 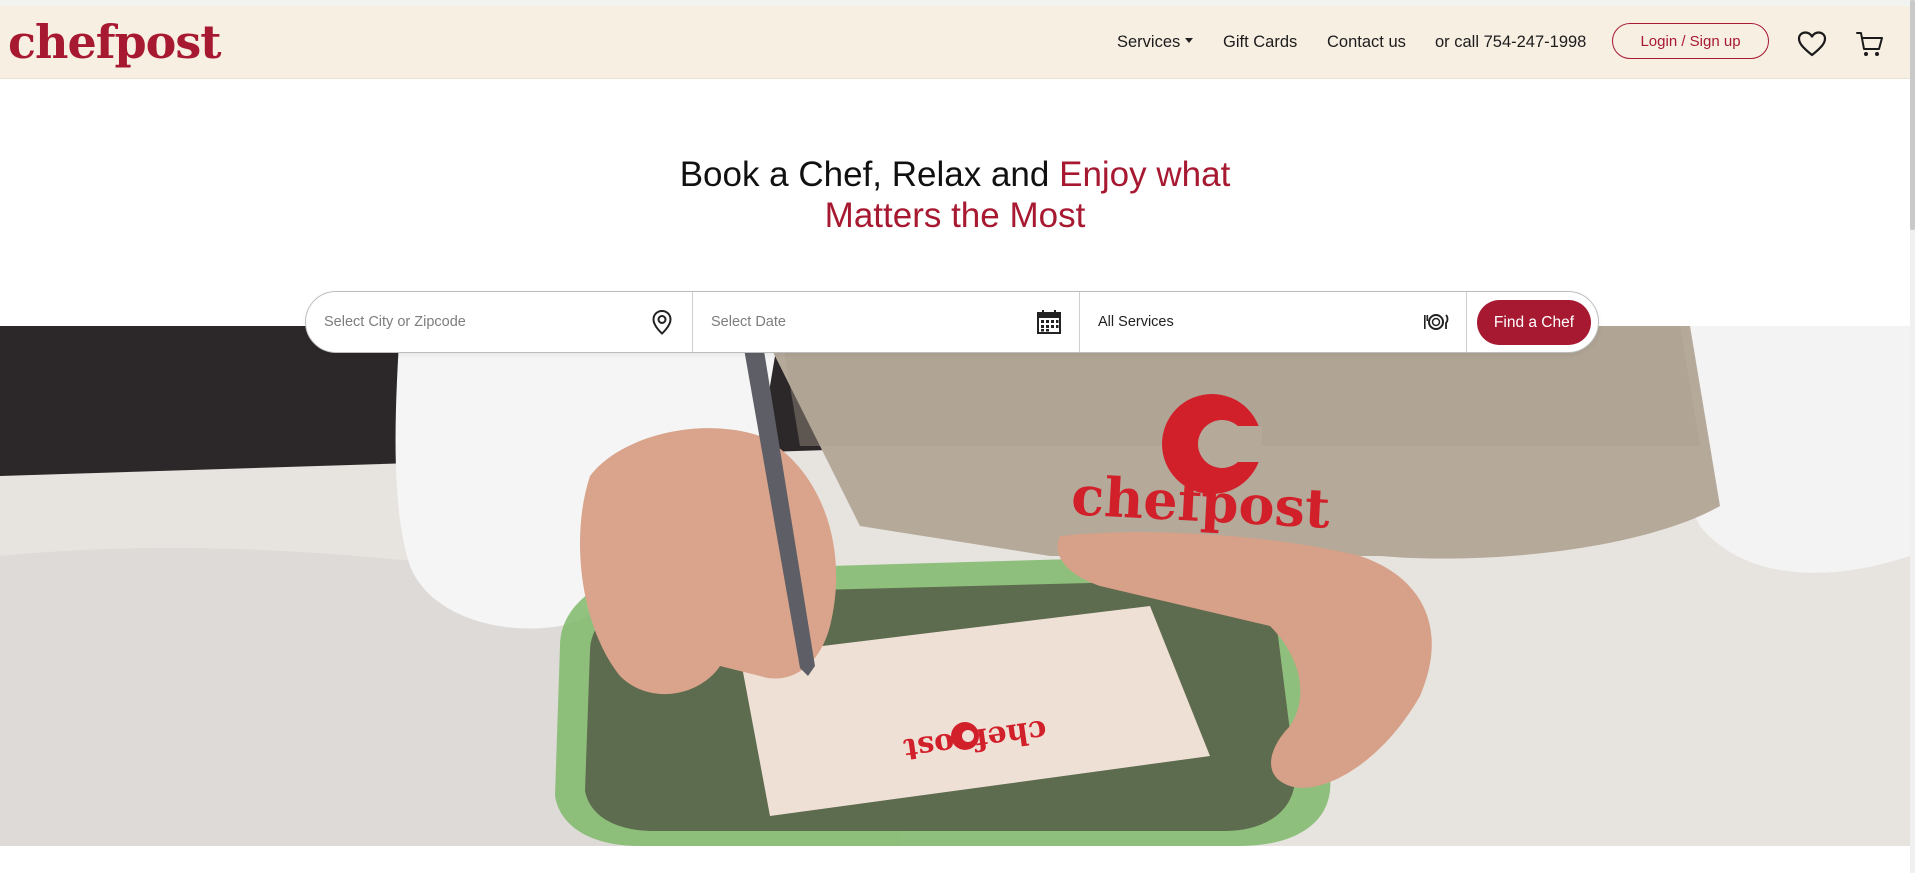 I want to click on hero-title-plain: Book a Chef, Relax and, so click(x=869, y=174).